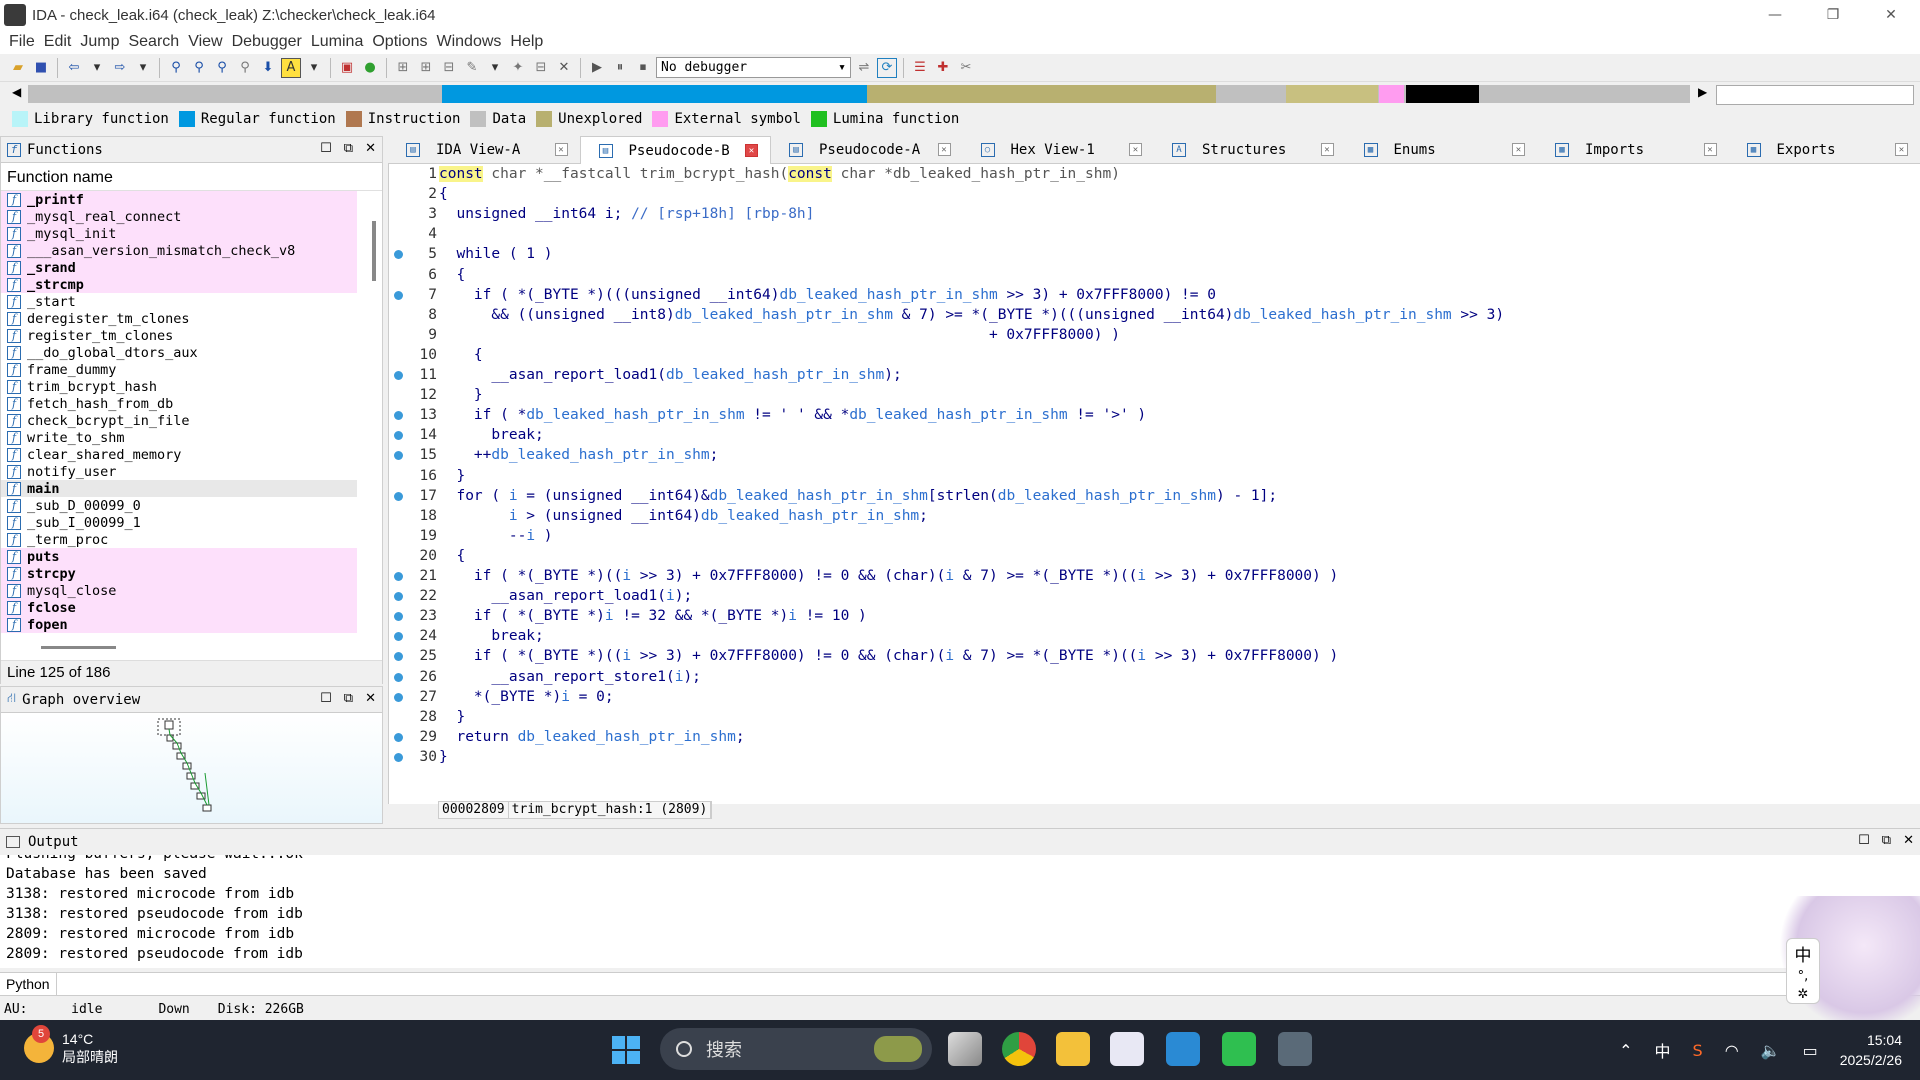 Image resolution: width=1920 pixels, height=1080 pixels. Describe the element at coordinates (370, 68) in the screenshot. I see `green-circle-icon: ●` at that location.